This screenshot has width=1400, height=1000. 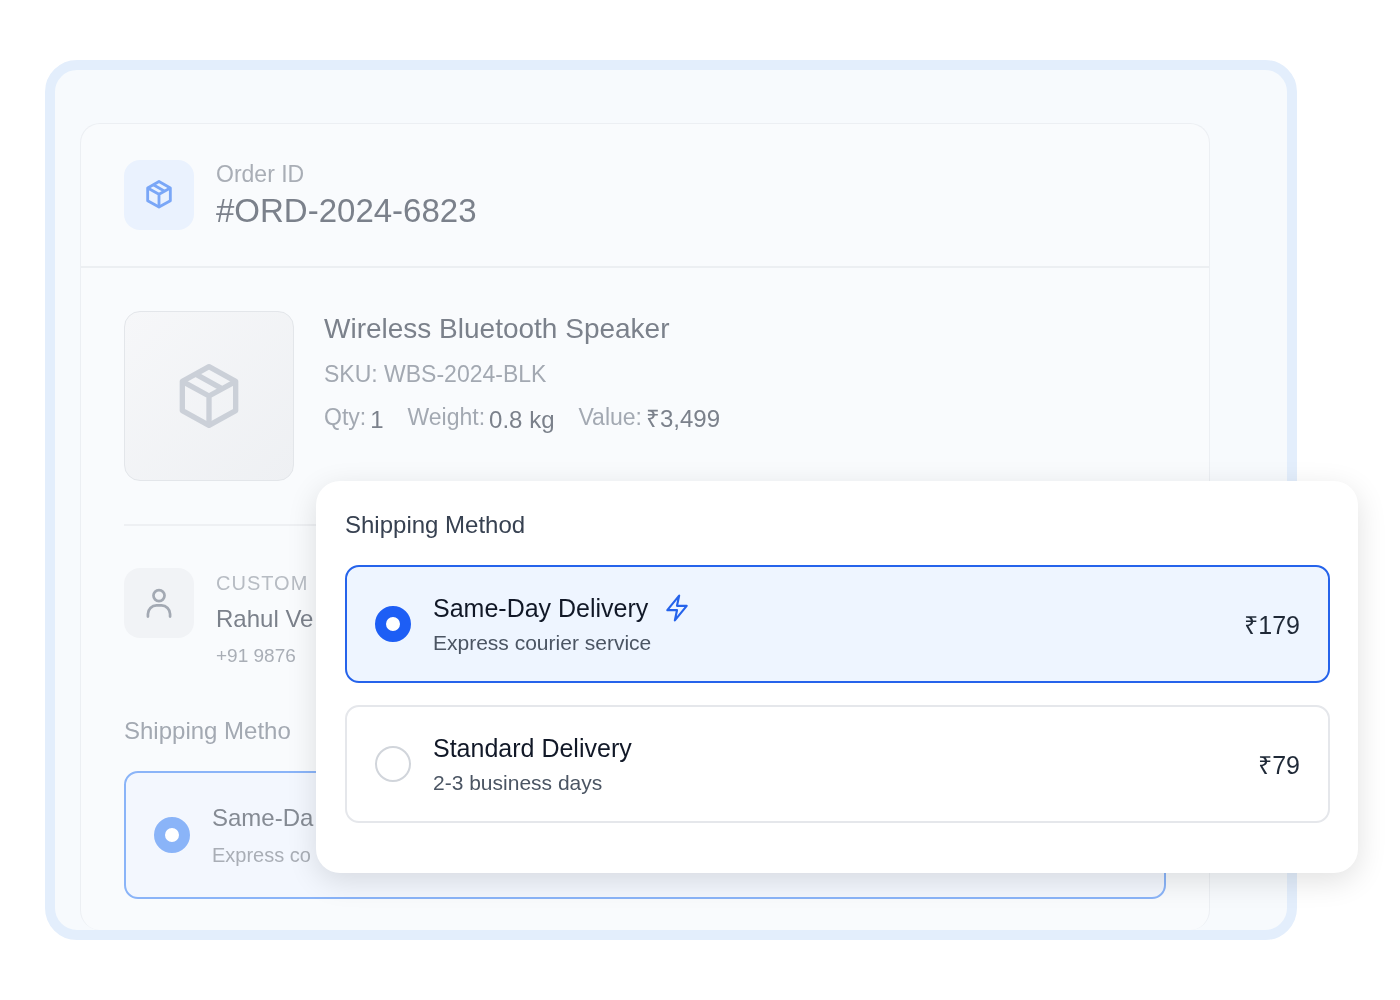 What do you see at coordinates (377, 420) in the screenshot?
I see `spec-value: 1` at bounding box center [377, 420].